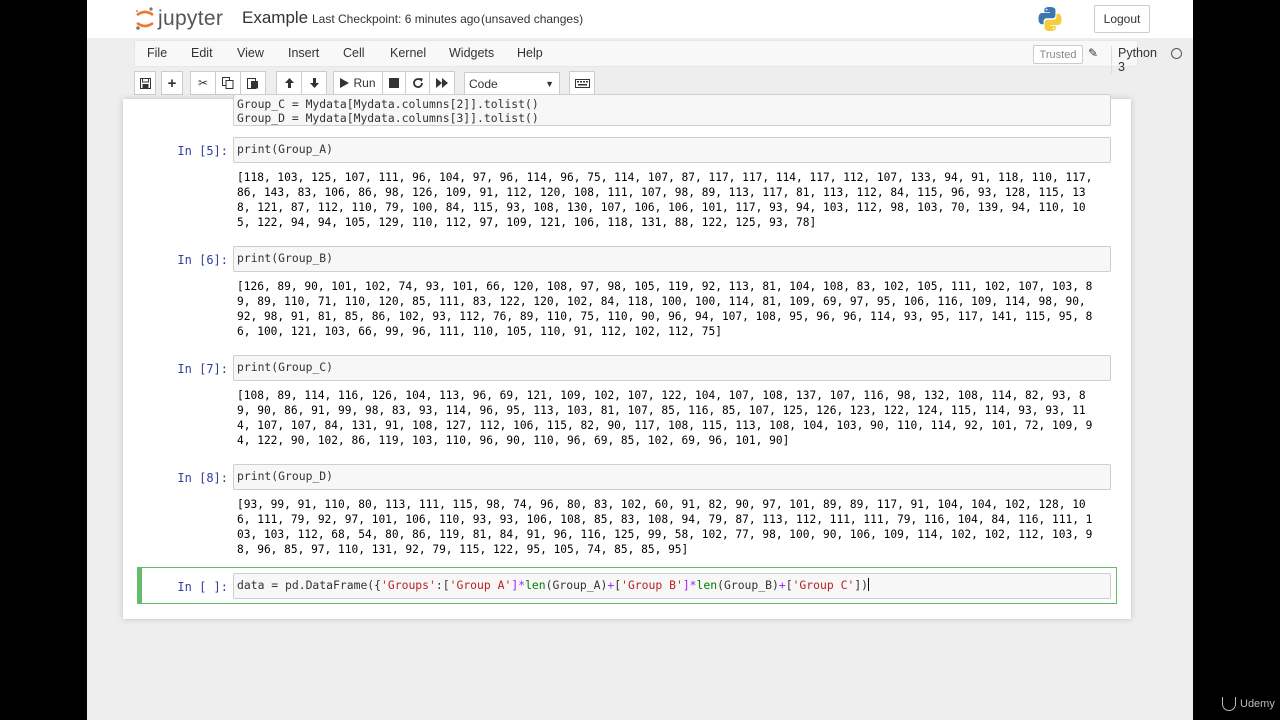 The width and height of the screenshot is (1280, 720). Describe the element at coordinates (202, 369) in the screenshot. I see `input-prompt: In [7]:` at that location.